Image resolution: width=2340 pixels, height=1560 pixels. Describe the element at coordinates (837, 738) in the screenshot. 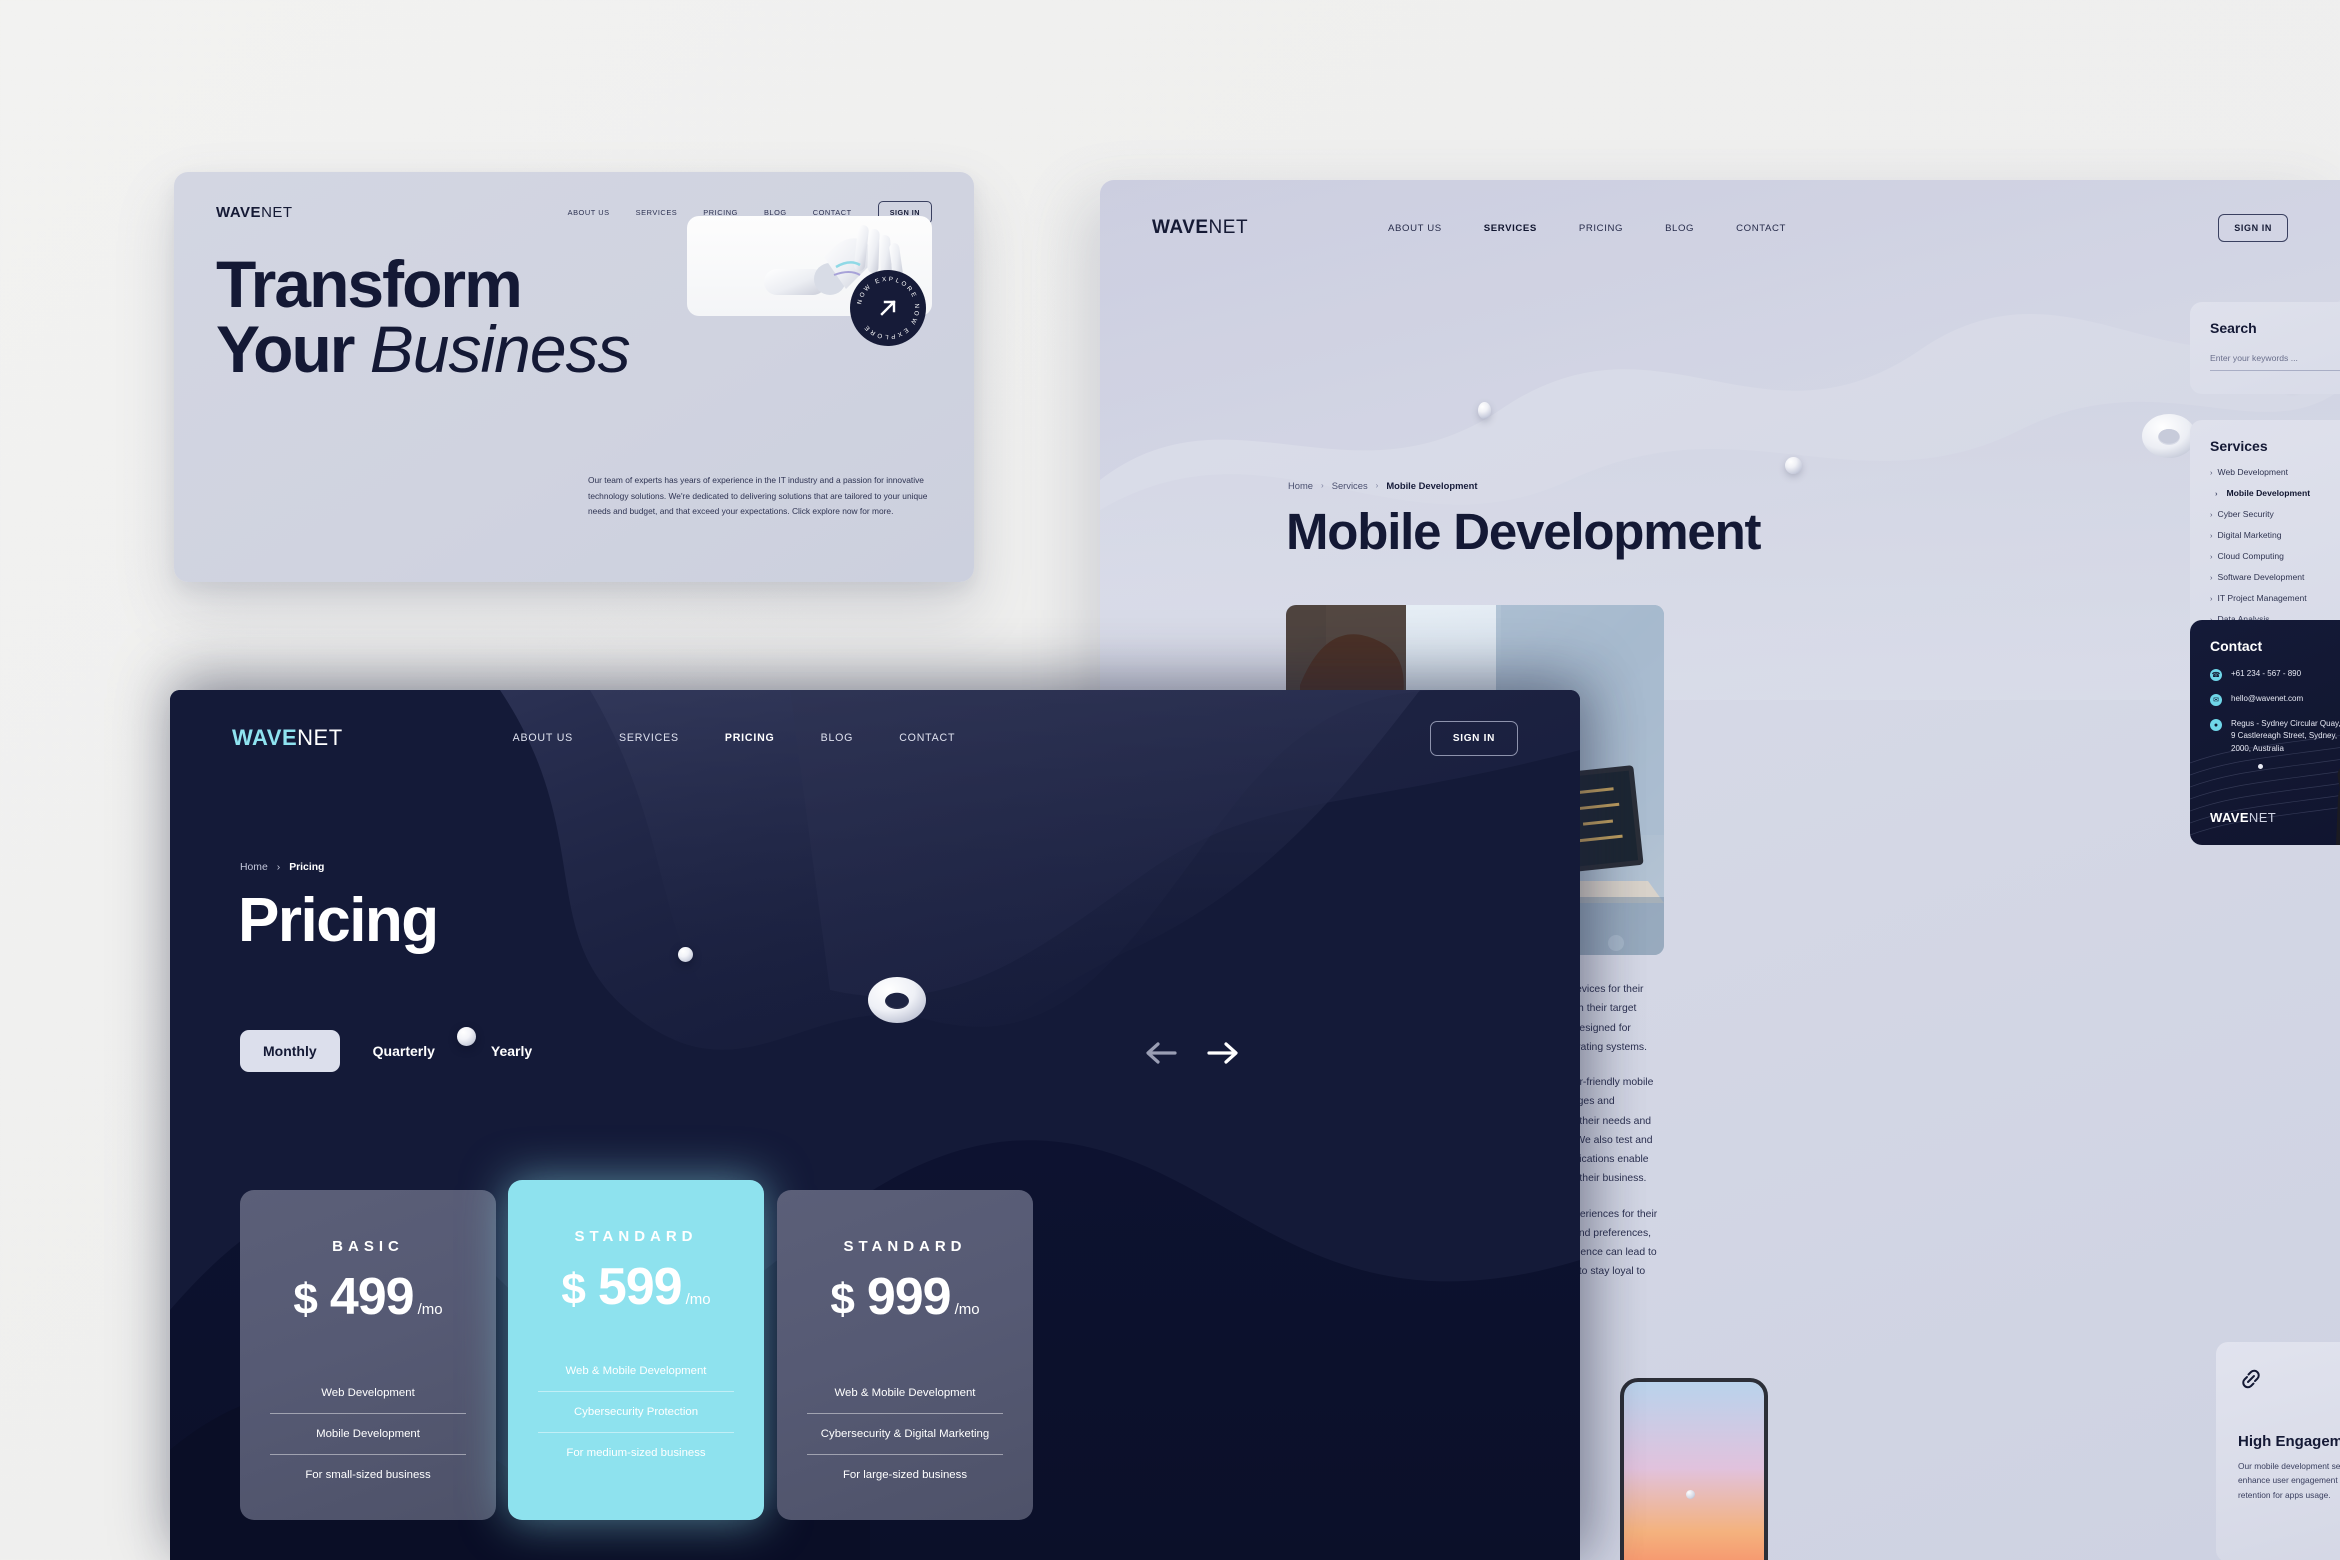

I see `pricing-nav-blog: BLOG` at that location.